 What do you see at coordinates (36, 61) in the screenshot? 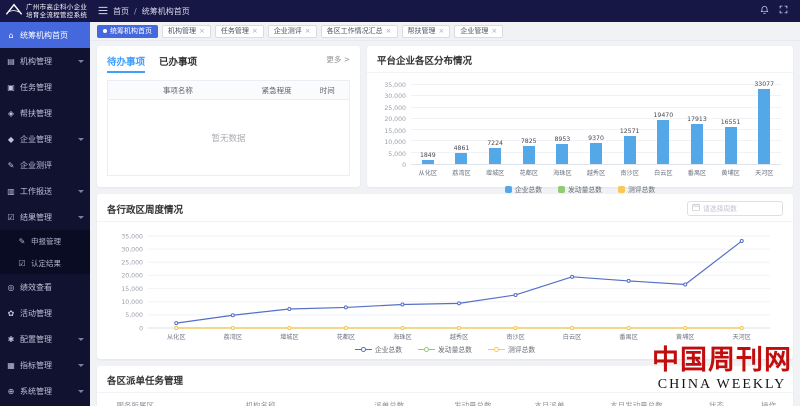
I see `sidebar-item-label: 机构管理` at bounding box center [36, 61].